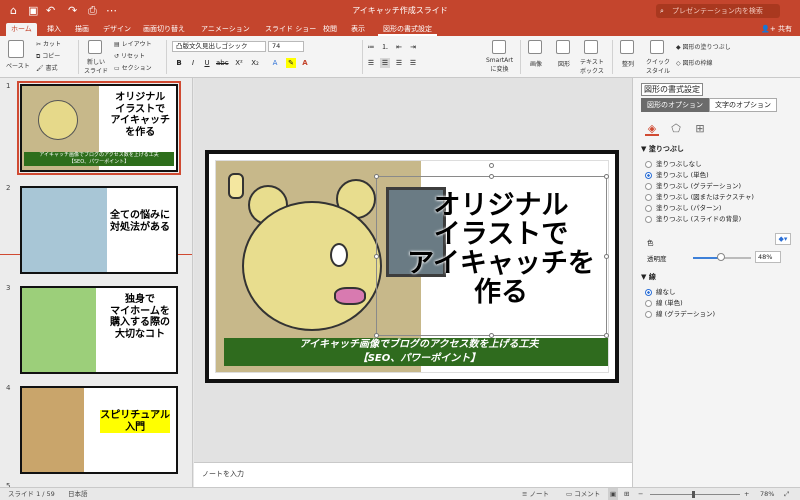 This screenshot has height=500, width=800. What do you see at coordinates (680, 314) in the screenshot?
I see `line-gradient-radio: 線 (グラデーション)` at bounding box center [680, 314].